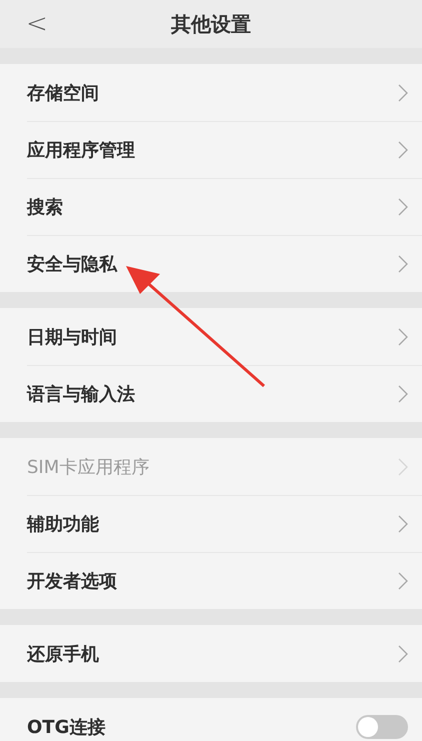 This screenshot has height=741, width=422. I want to click on settings-row: 开发者选项, so click(211, 580).